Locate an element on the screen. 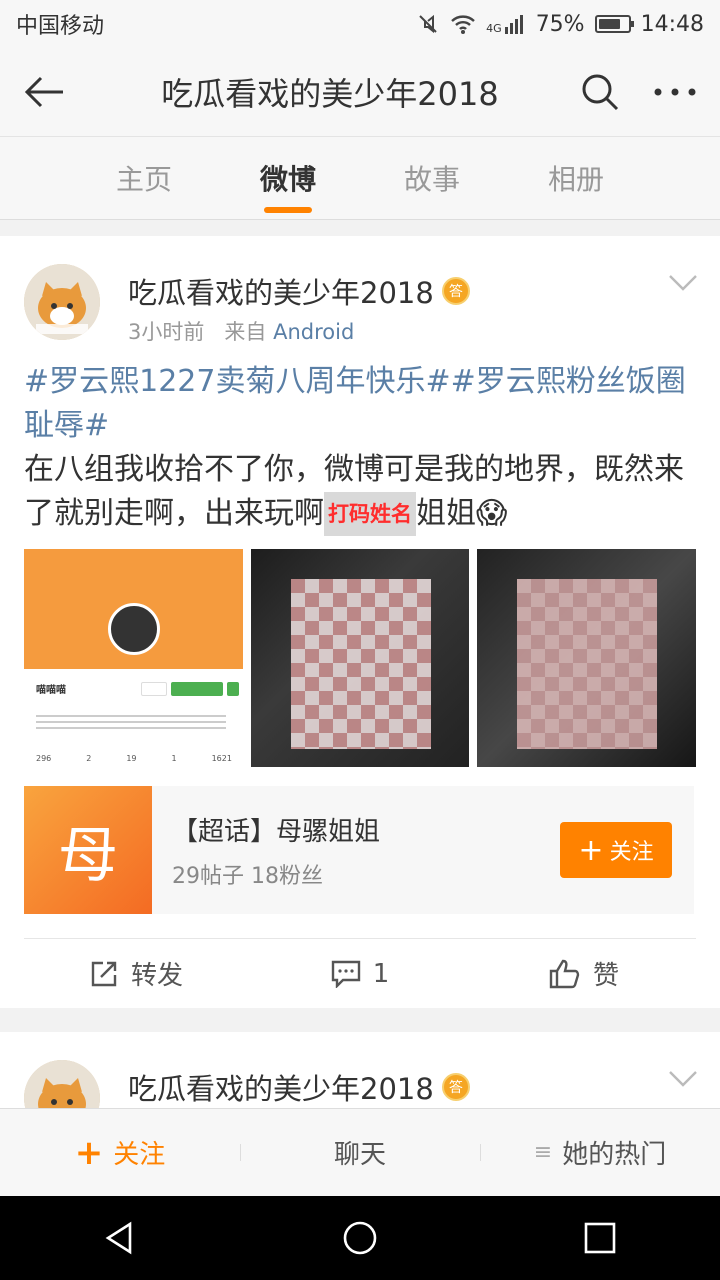 The width and height of the screenshot is (720, 1280). chat-button: 聊天 is located at coordinates (360, 1152).